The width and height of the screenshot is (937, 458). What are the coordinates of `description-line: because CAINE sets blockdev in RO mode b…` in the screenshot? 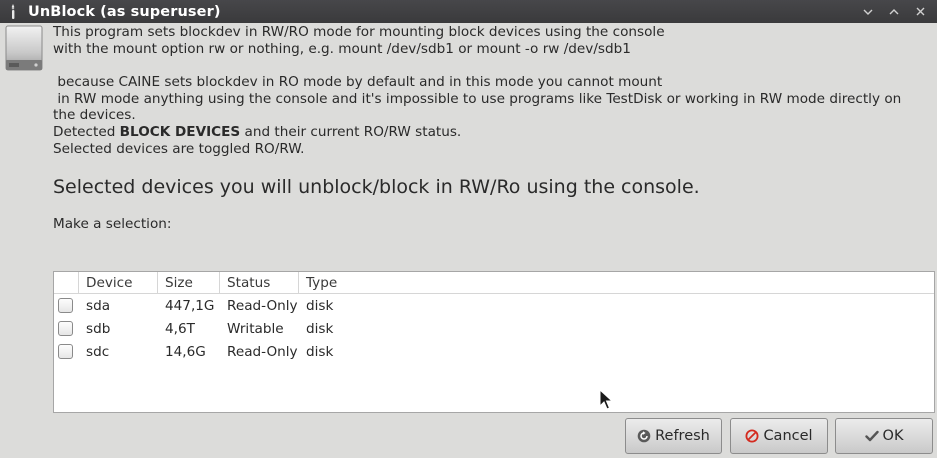 It's located at (358, 82).